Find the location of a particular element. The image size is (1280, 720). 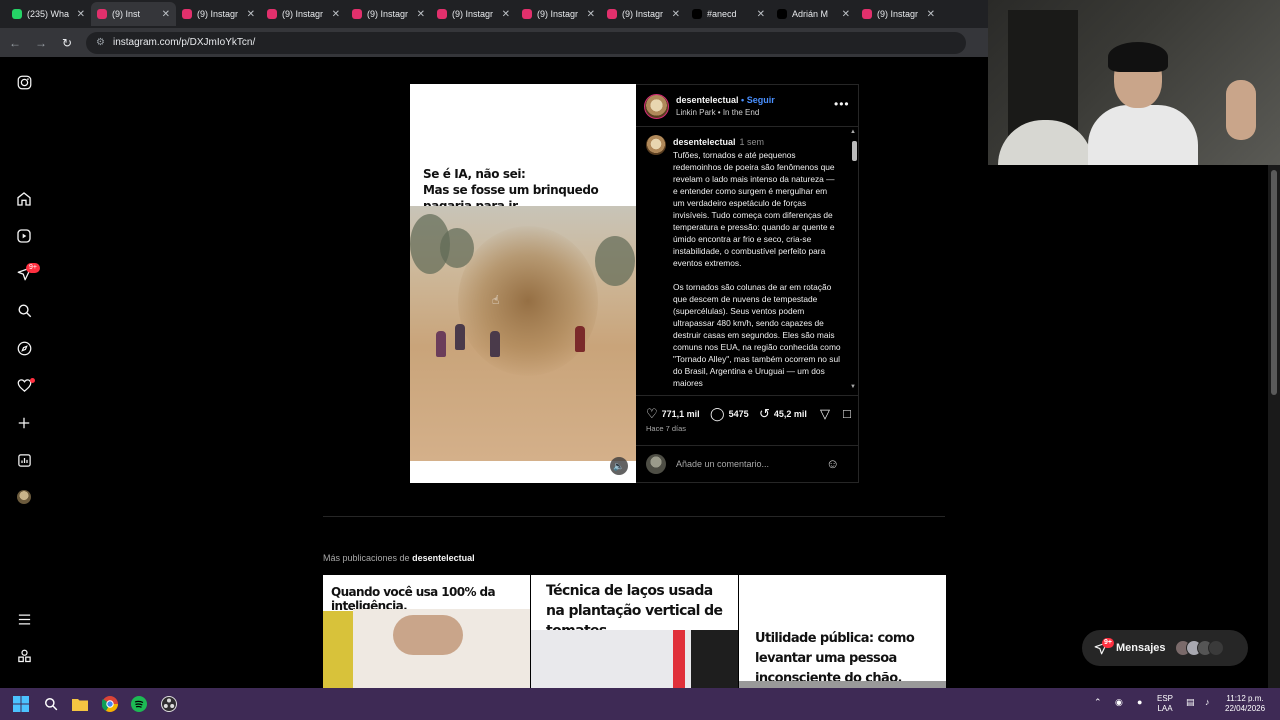

section-divider is located at coordinates (634, 516).